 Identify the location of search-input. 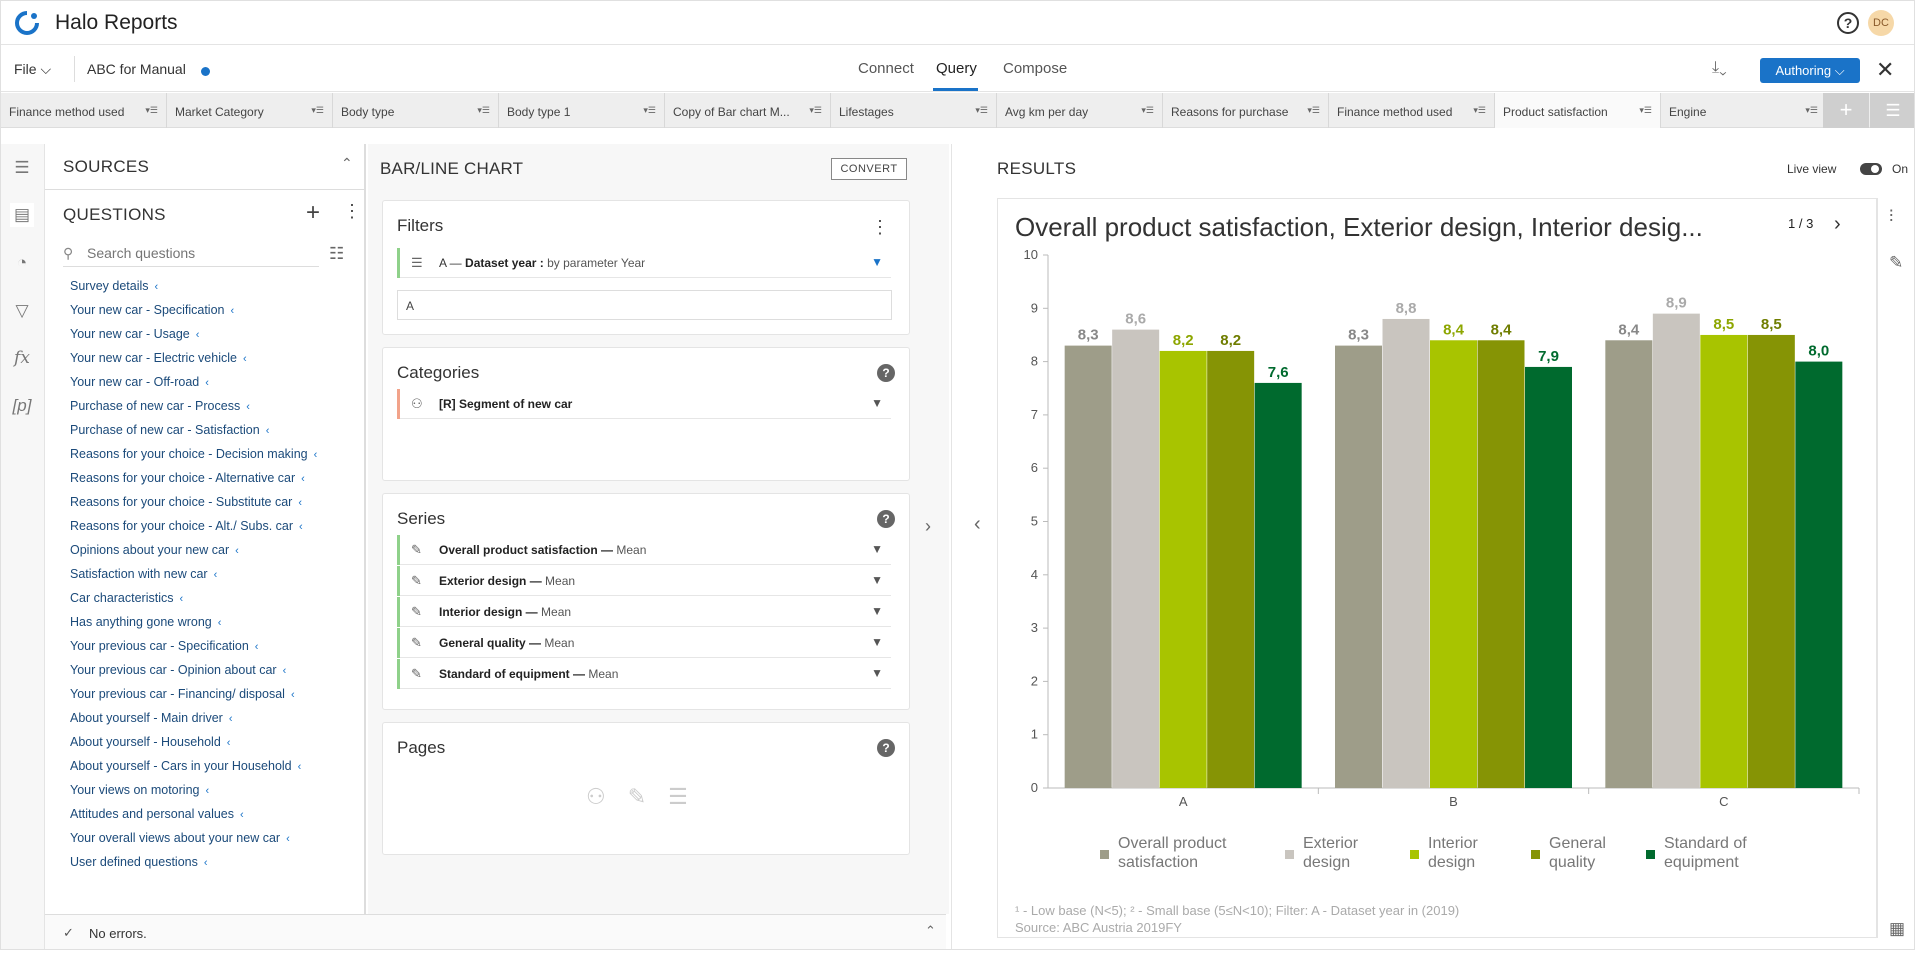
(197, 253).